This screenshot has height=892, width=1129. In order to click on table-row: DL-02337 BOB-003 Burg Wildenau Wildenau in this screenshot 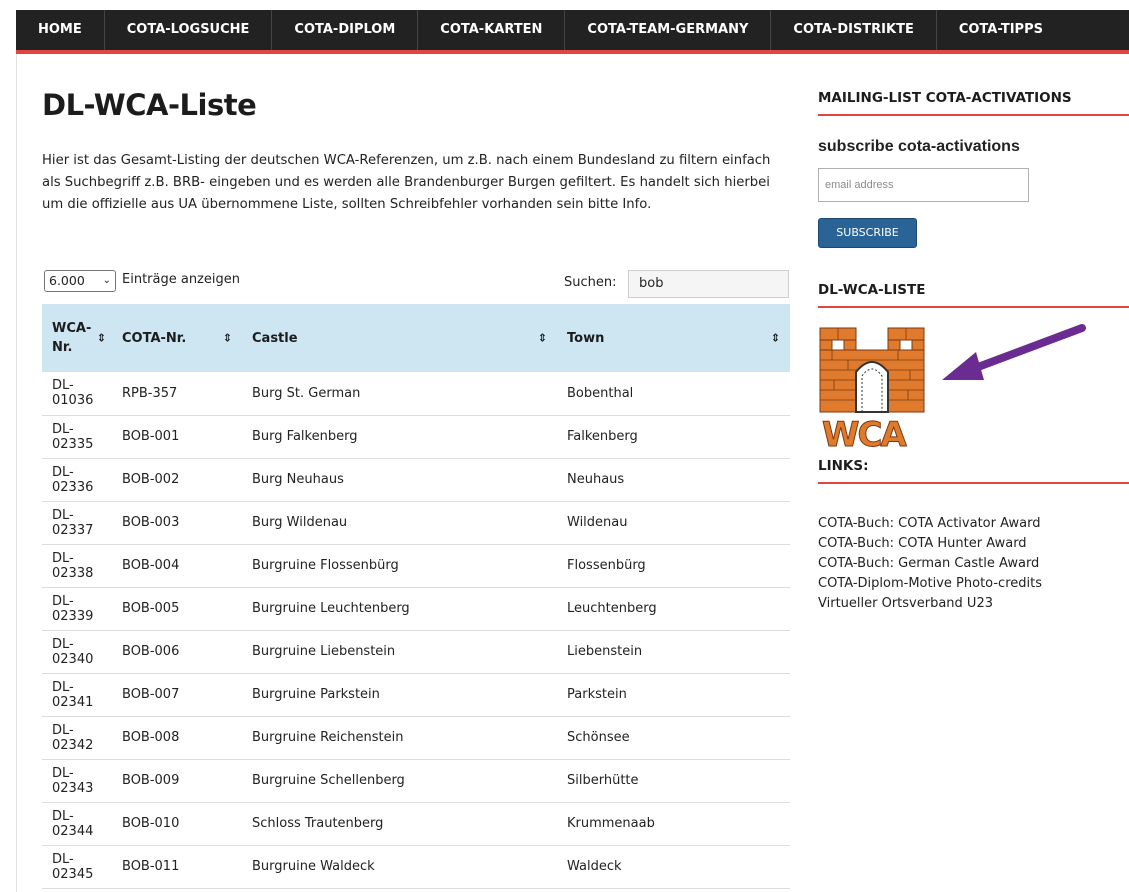, I will do `click(416, 523)`.